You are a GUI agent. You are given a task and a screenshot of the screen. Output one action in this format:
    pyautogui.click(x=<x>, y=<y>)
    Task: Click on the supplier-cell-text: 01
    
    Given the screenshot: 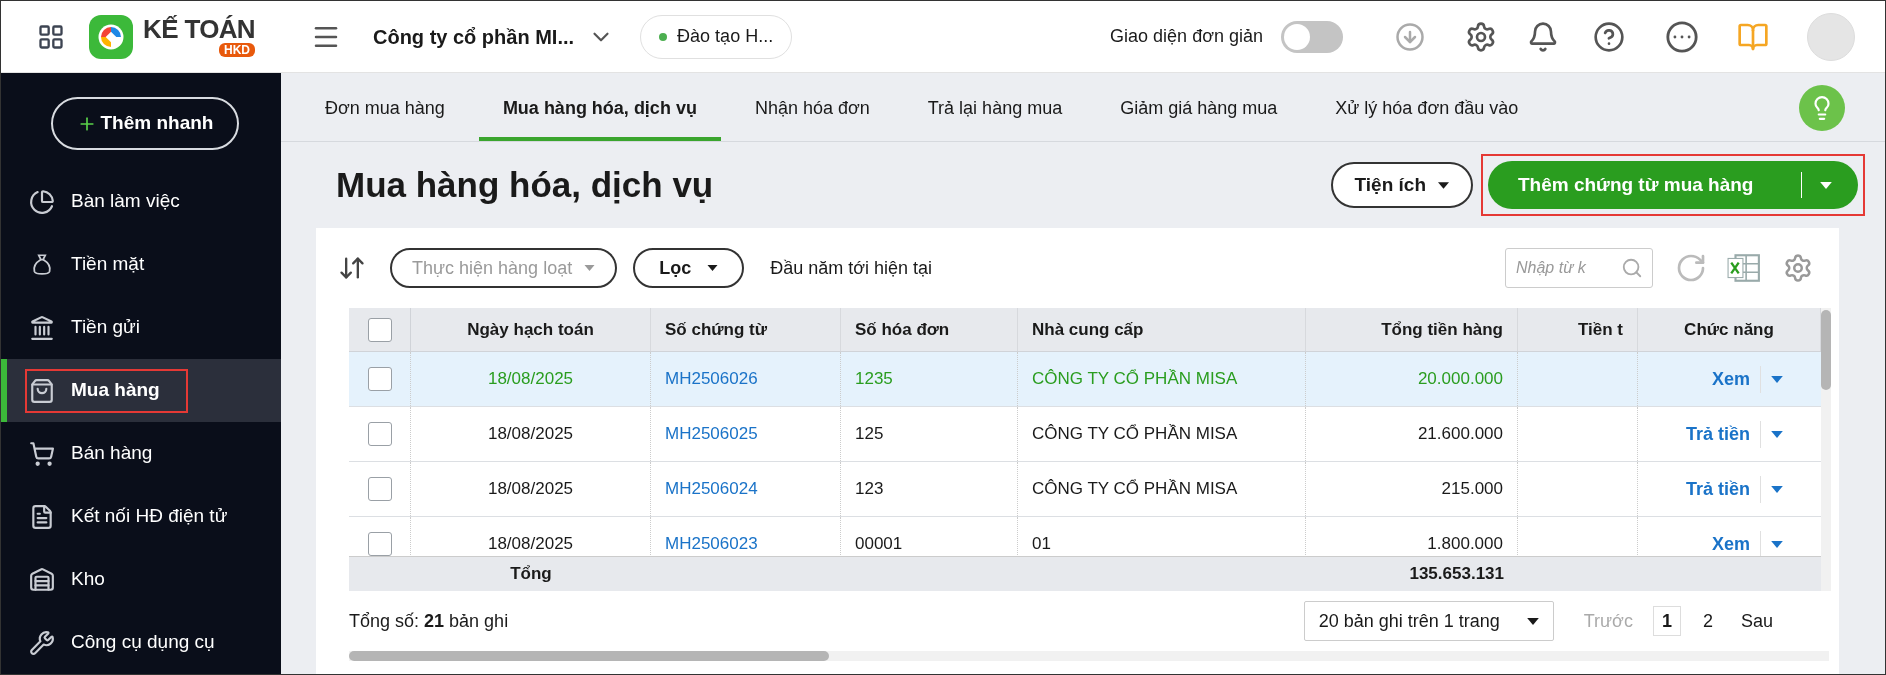 What is the action you would take?
    pyautogui.click(x=1041, y=544)
    